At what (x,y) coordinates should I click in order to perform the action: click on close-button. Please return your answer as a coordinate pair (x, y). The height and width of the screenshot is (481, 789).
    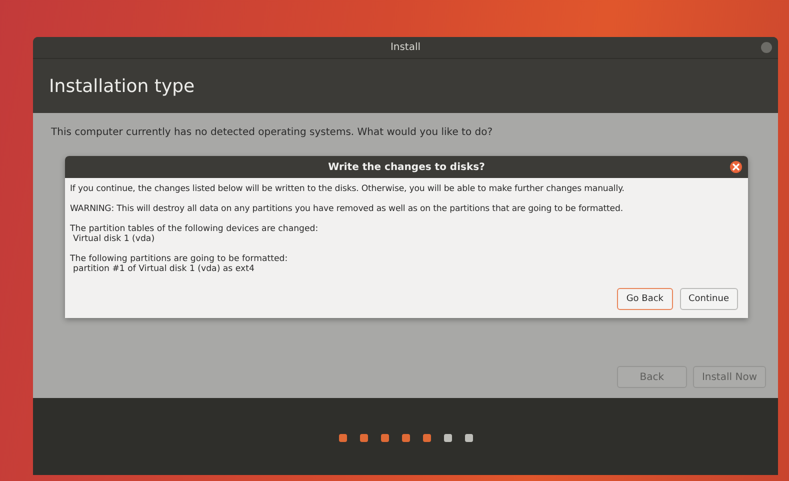
    Looking at the image, I should click on (736, 167).